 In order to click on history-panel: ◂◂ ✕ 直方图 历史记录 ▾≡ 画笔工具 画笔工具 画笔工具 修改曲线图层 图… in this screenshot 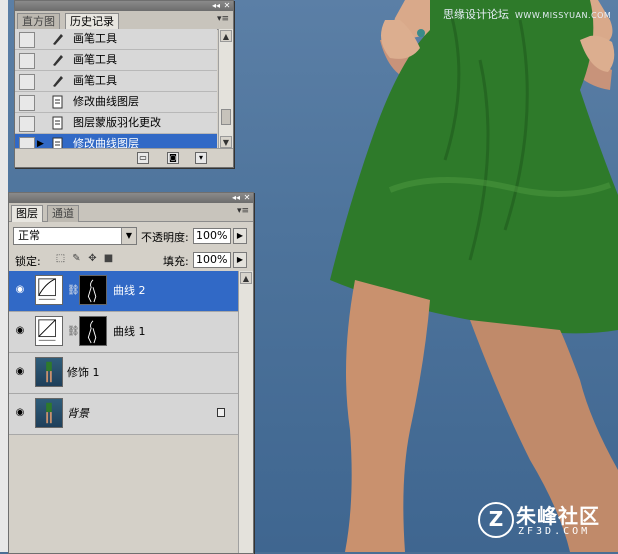, I will do `click(124, 84)`.